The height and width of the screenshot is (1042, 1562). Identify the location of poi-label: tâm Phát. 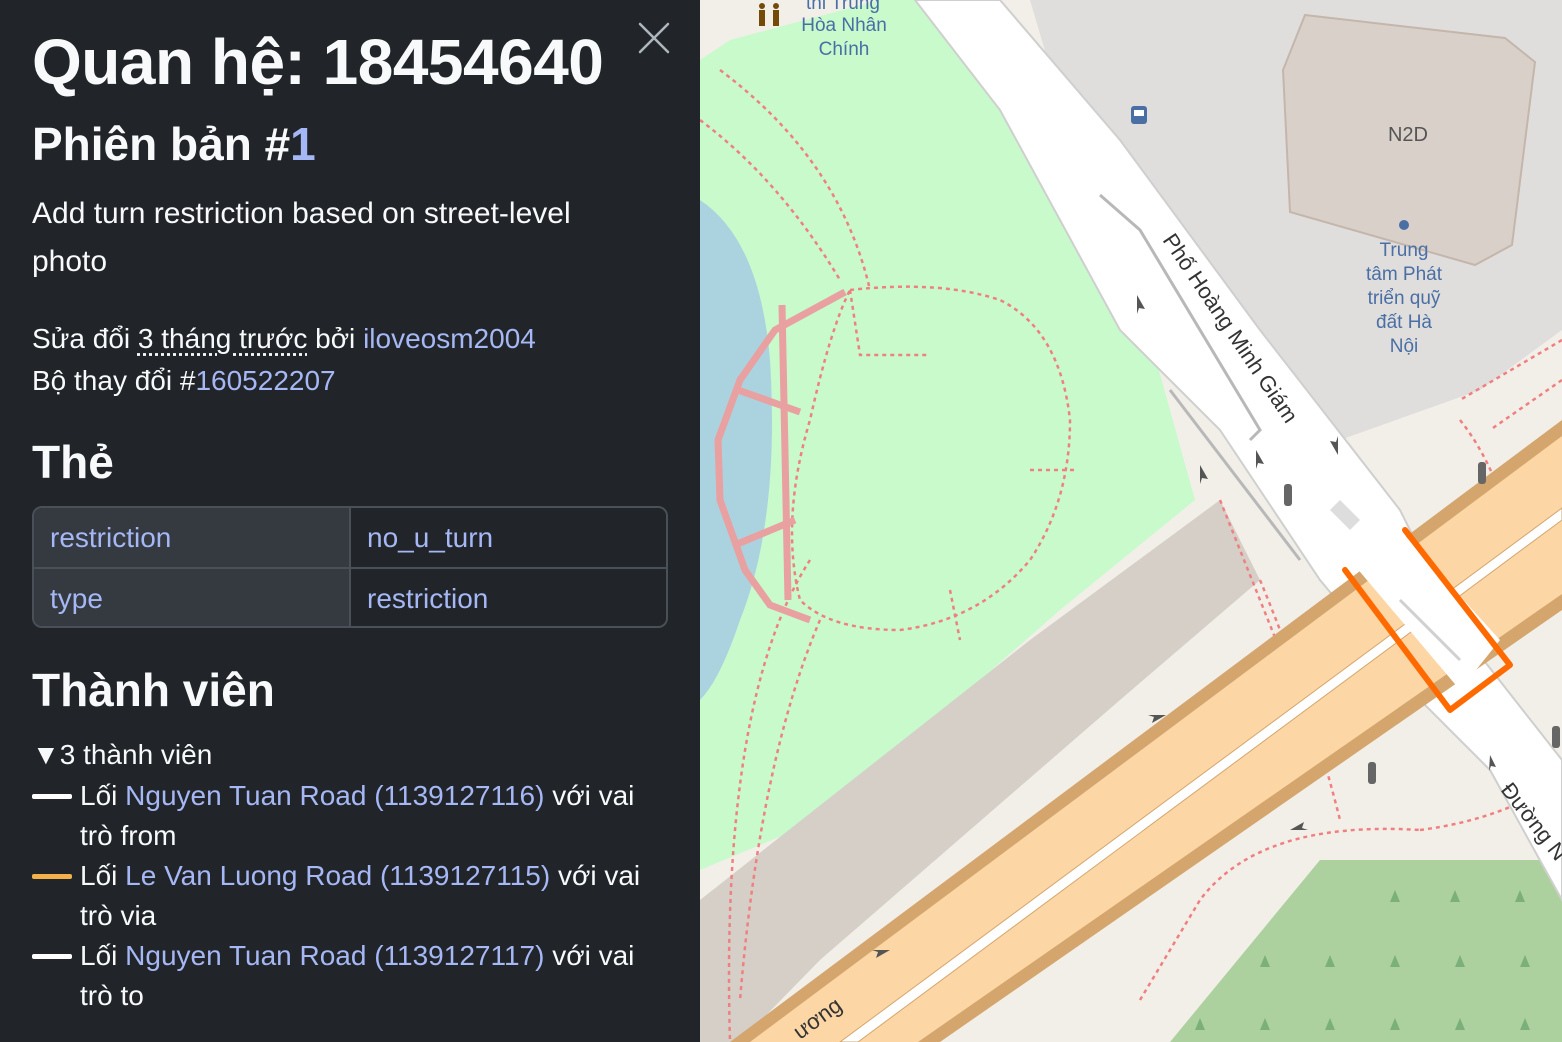
(1404, 274).